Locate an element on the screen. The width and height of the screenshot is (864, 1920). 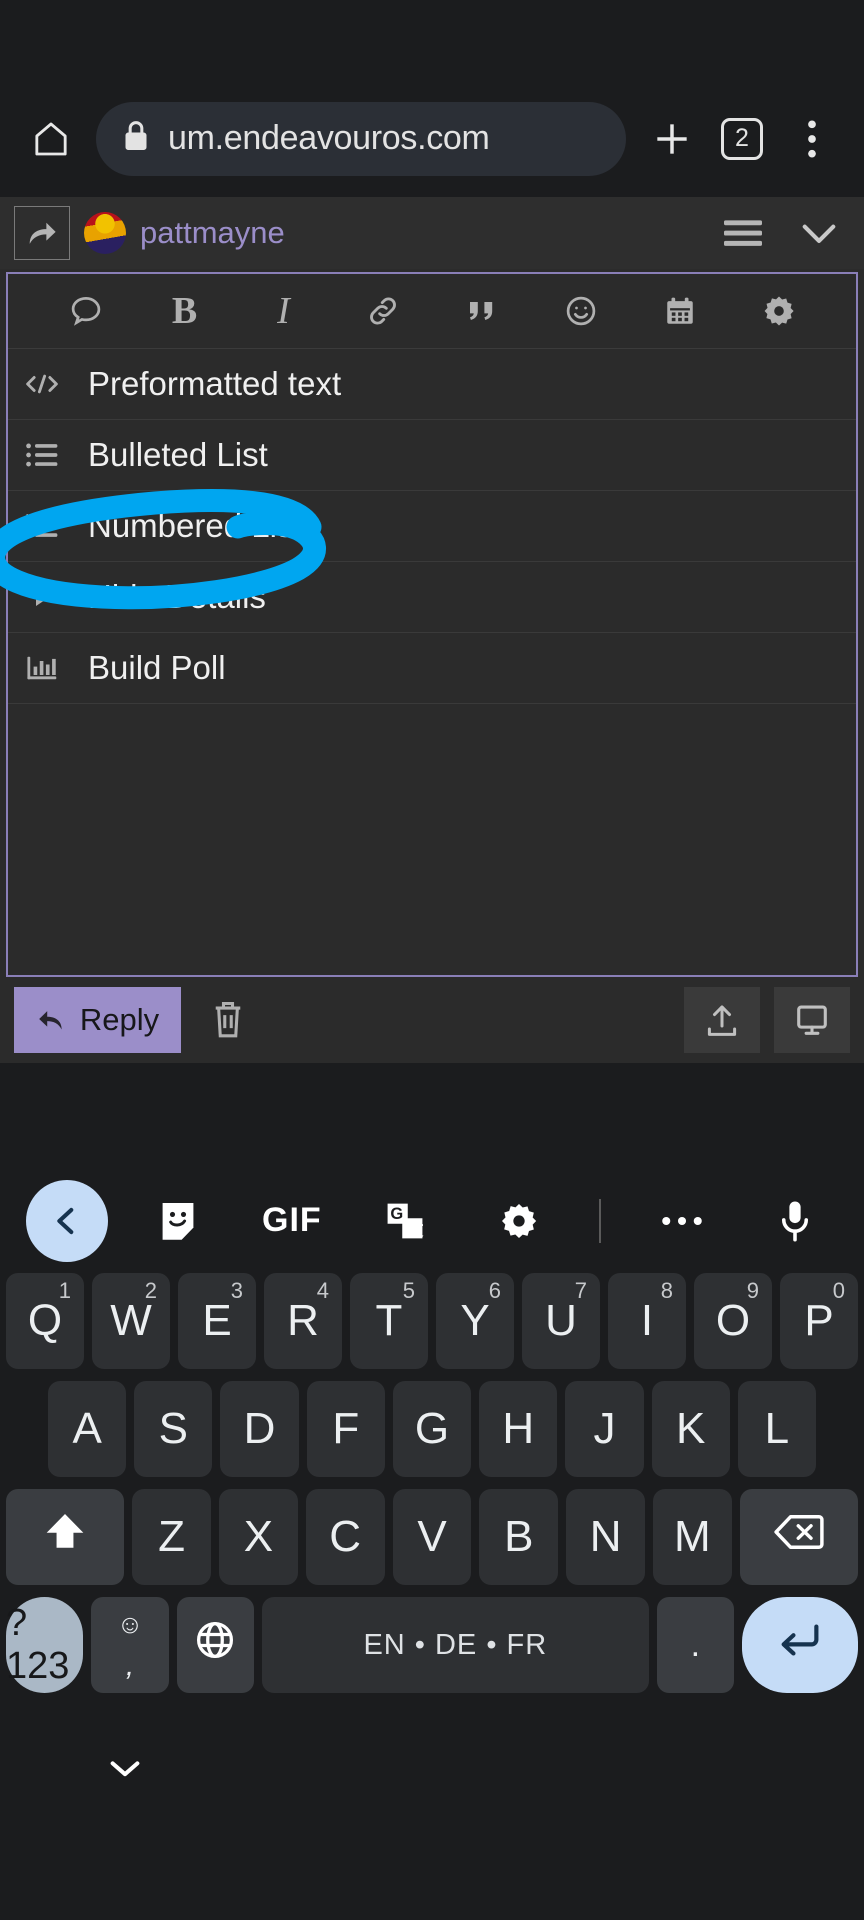
key-f: F is located at coordinates (345, 1429).